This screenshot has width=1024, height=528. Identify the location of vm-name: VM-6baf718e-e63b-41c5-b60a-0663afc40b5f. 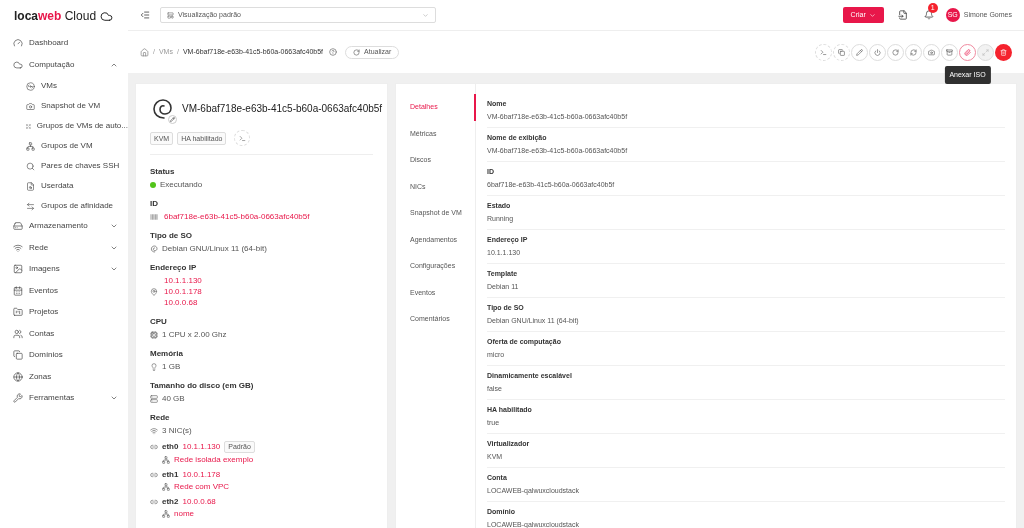
(282, 109).